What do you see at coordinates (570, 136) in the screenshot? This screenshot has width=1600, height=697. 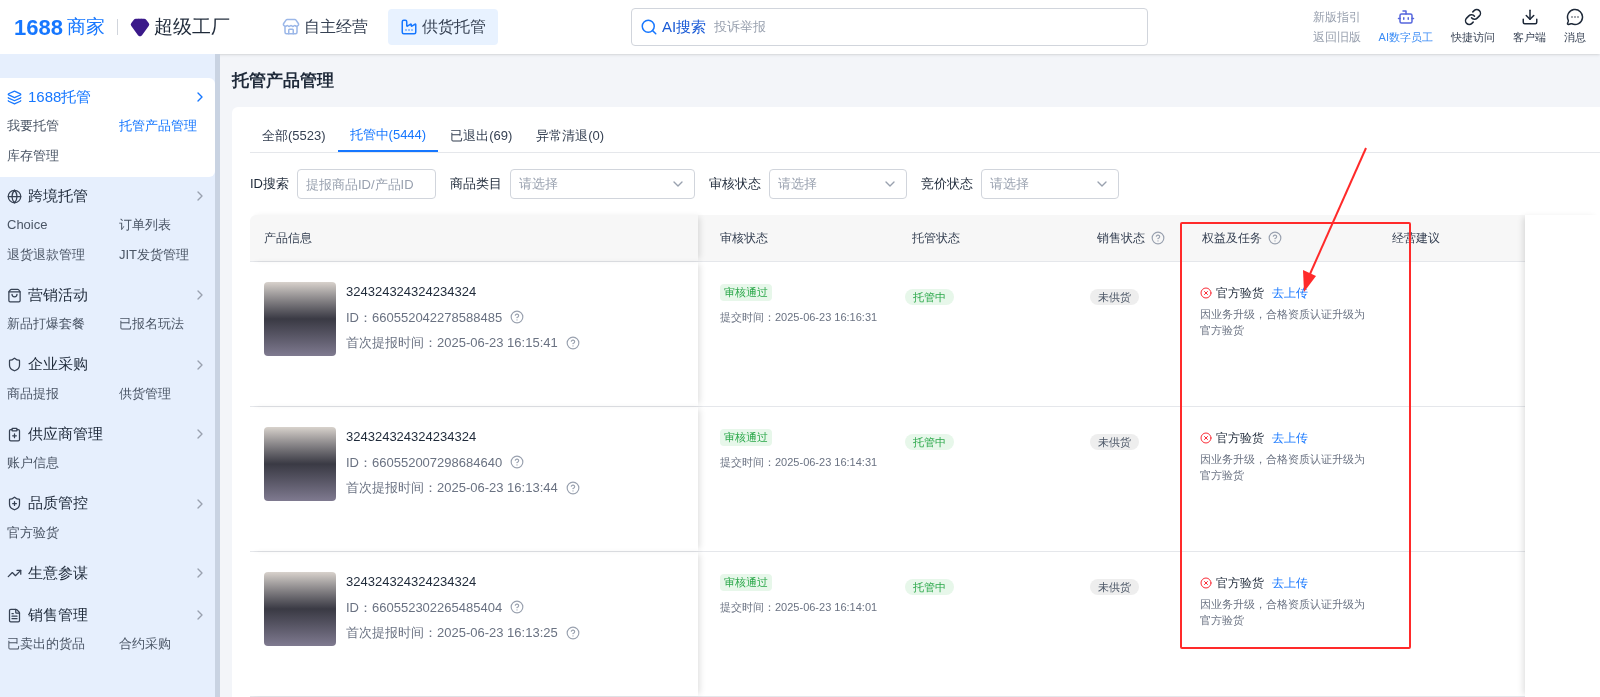 I see `status-tab: 异常清退(0)` at bounding box center [570, 136].